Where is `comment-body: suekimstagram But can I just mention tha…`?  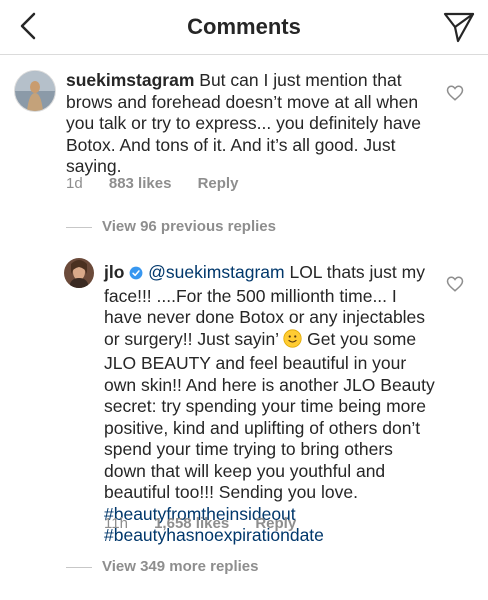
comment-body: suekimstagram But can I just mention tha… is located at coordinates (251, 124).